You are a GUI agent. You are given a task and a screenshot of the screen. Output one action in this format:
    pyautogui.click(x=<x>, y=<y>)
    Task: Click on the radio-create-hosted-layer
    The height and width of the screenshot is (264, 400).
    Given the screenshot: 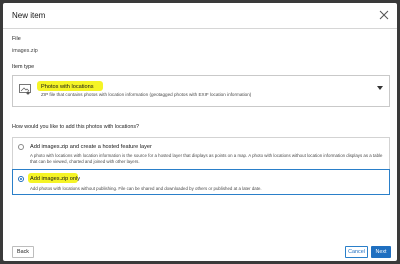 What is the action you would take?
    pyautogui.click(x=21, y=147)
    